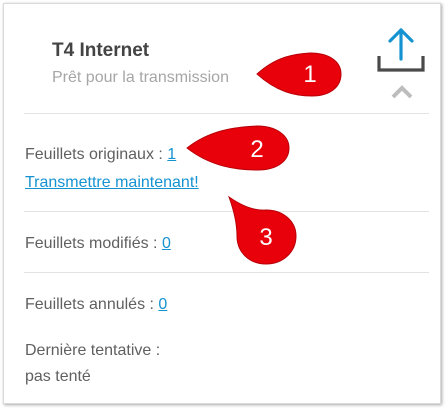 This screenshot has width=446, height=408. Describe the element at coordinates (299, 74) in the screenshot. I see `callout-marker-1: 1` at that location.